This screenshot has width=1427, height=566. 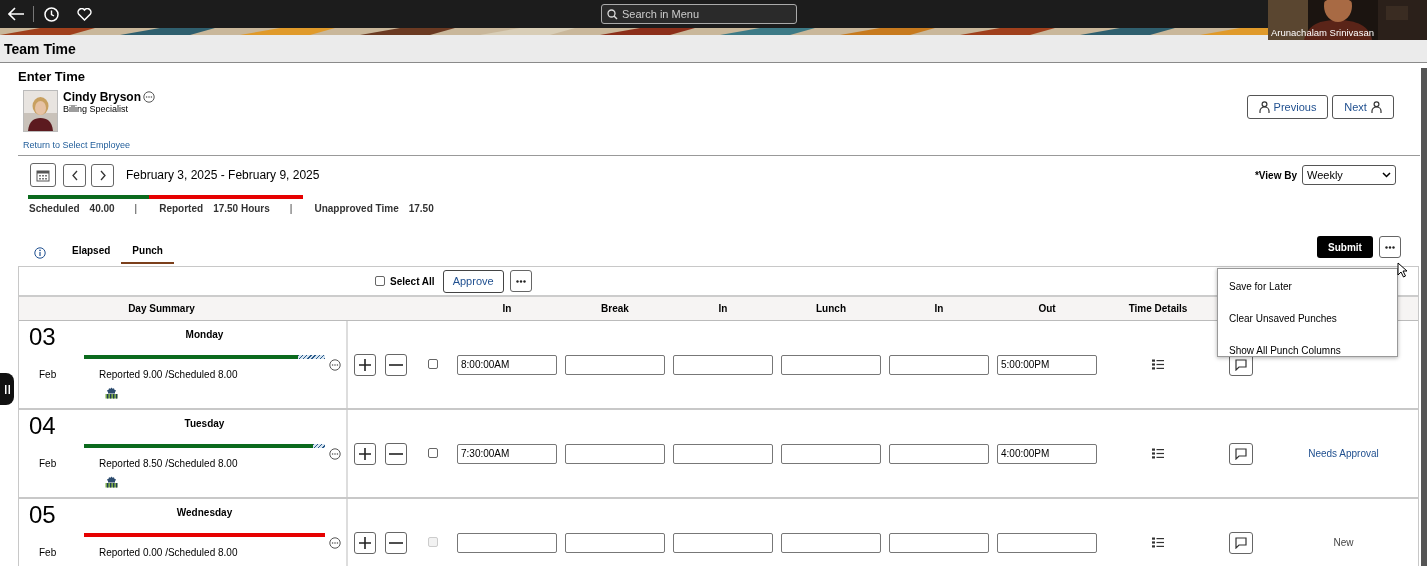 What do you see at coordinates (612, 14) in the screenshot?
I see `search-icon` at bounding box center [612, 14].